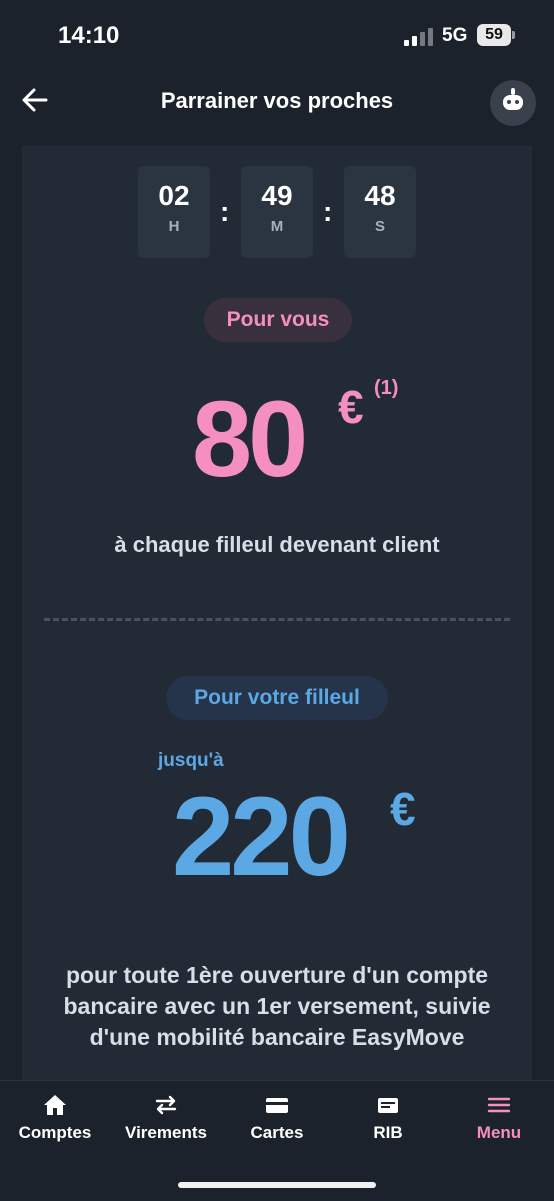 The width and height of the screenshot is (554, 1201). What do you see at coordinates (250, 438) in the screenshot?
I see `referrer-amount: 80` at bounding box center [250, 438].